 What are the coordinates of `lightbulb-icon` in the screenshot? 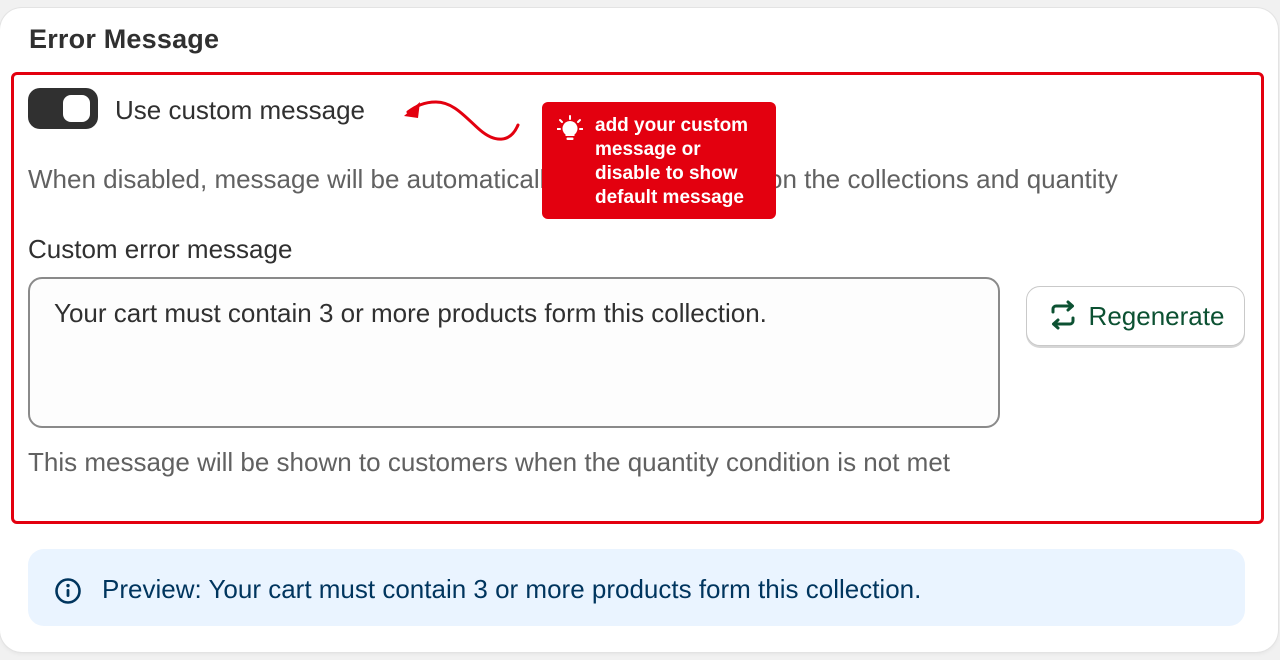 It's located at (570, 131).